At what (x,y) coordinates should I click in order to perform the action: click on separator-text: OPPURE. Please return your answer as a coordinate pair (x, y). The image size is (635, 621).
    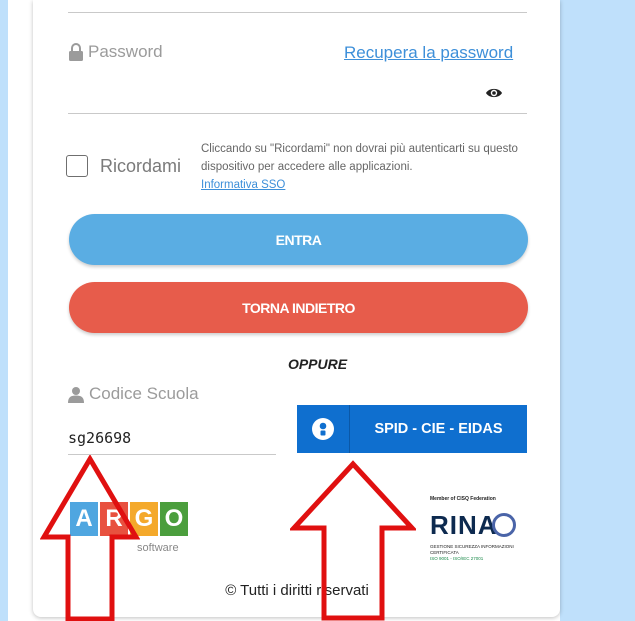
    Looking at the image, I should click on (317, 364).